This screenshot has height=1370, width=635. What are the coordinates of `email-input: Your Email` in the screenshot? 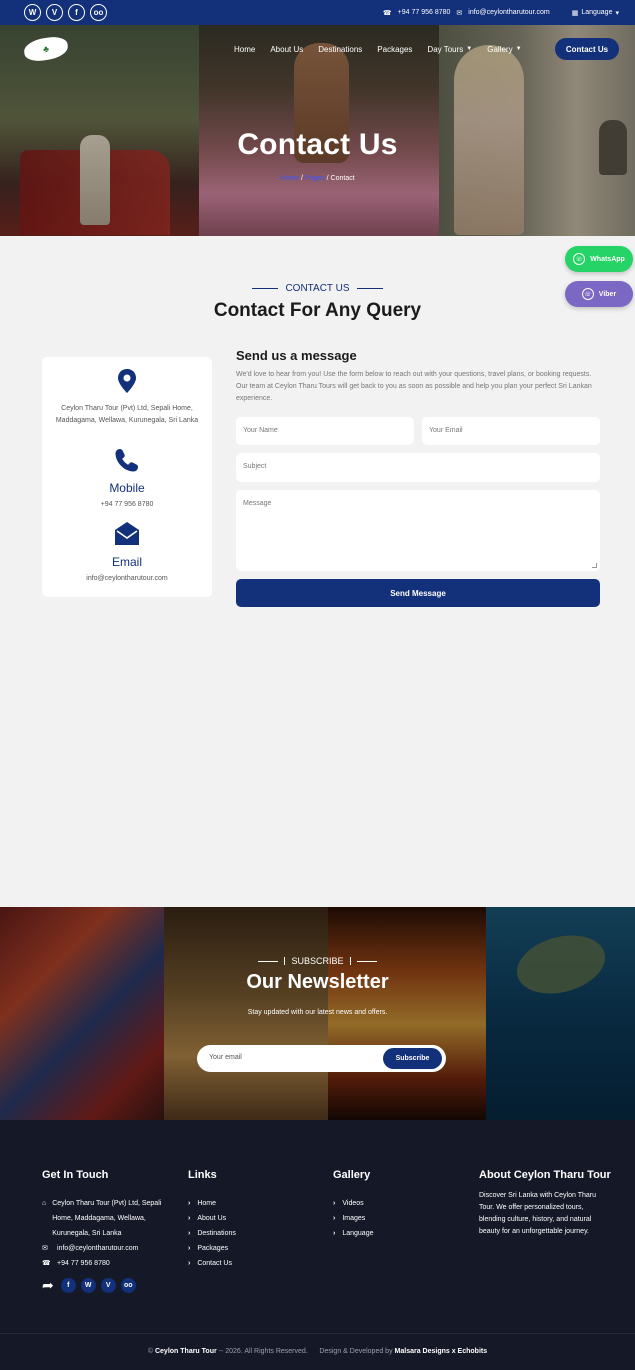 It's located at (511, 431).